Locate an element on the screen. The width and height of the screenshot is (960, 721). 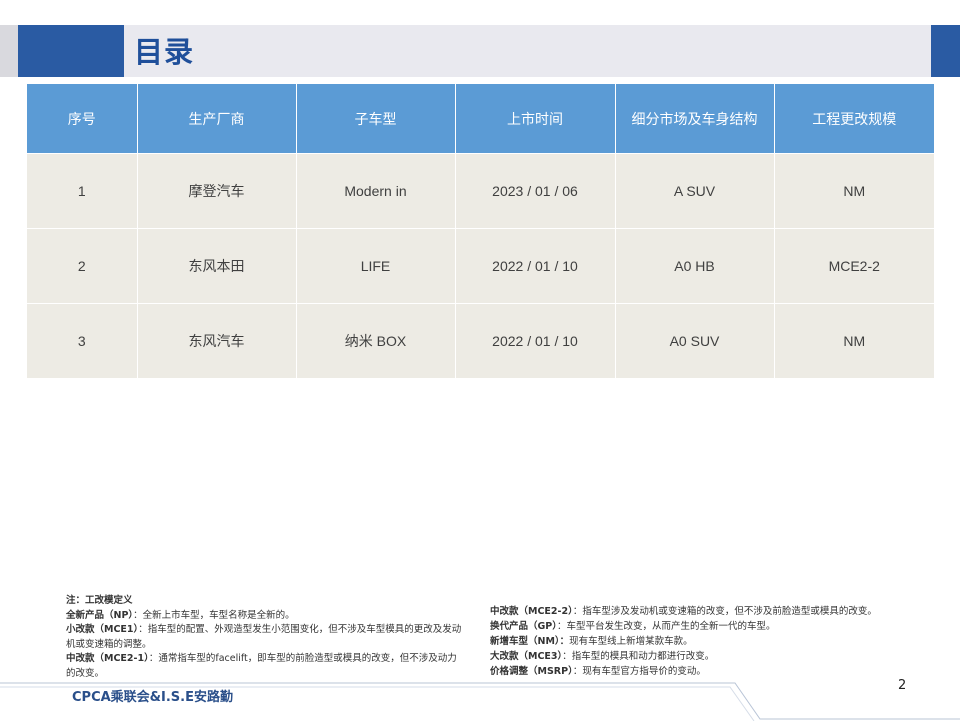
footer-brand: CPCA乘联会&I.S.E安路勤 is located at coordinates (152, 697).